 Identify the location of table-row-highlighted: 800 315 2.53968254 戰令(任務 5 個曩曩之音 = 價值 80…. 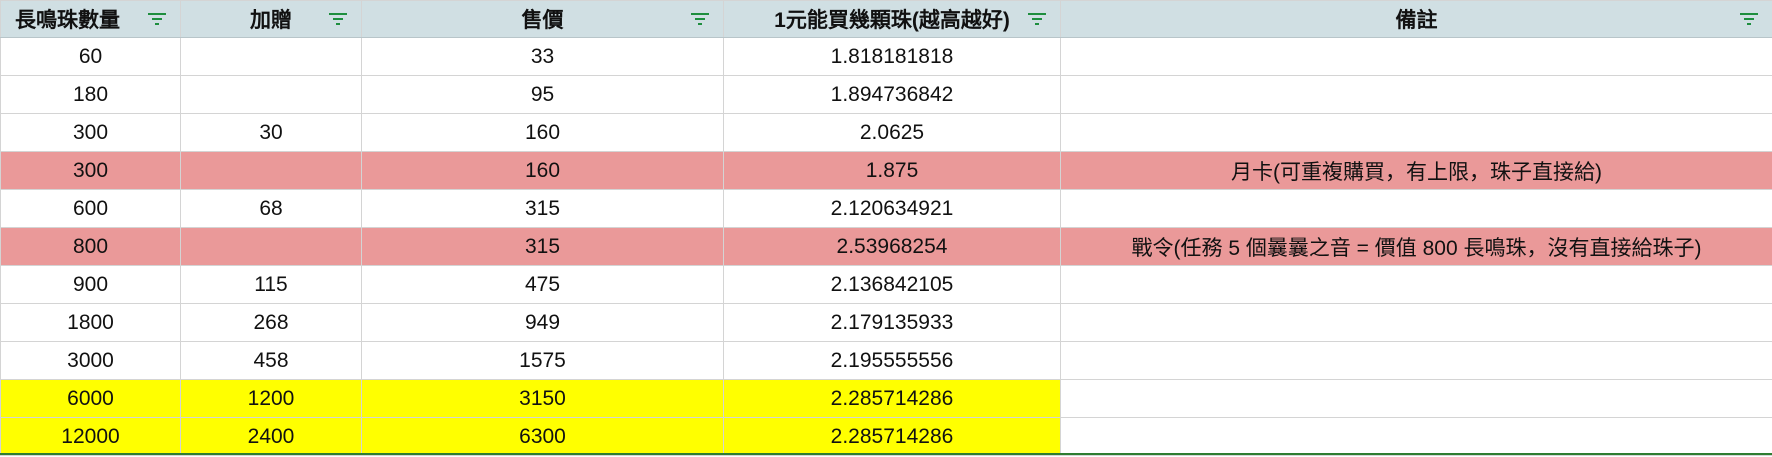
(886, 246).